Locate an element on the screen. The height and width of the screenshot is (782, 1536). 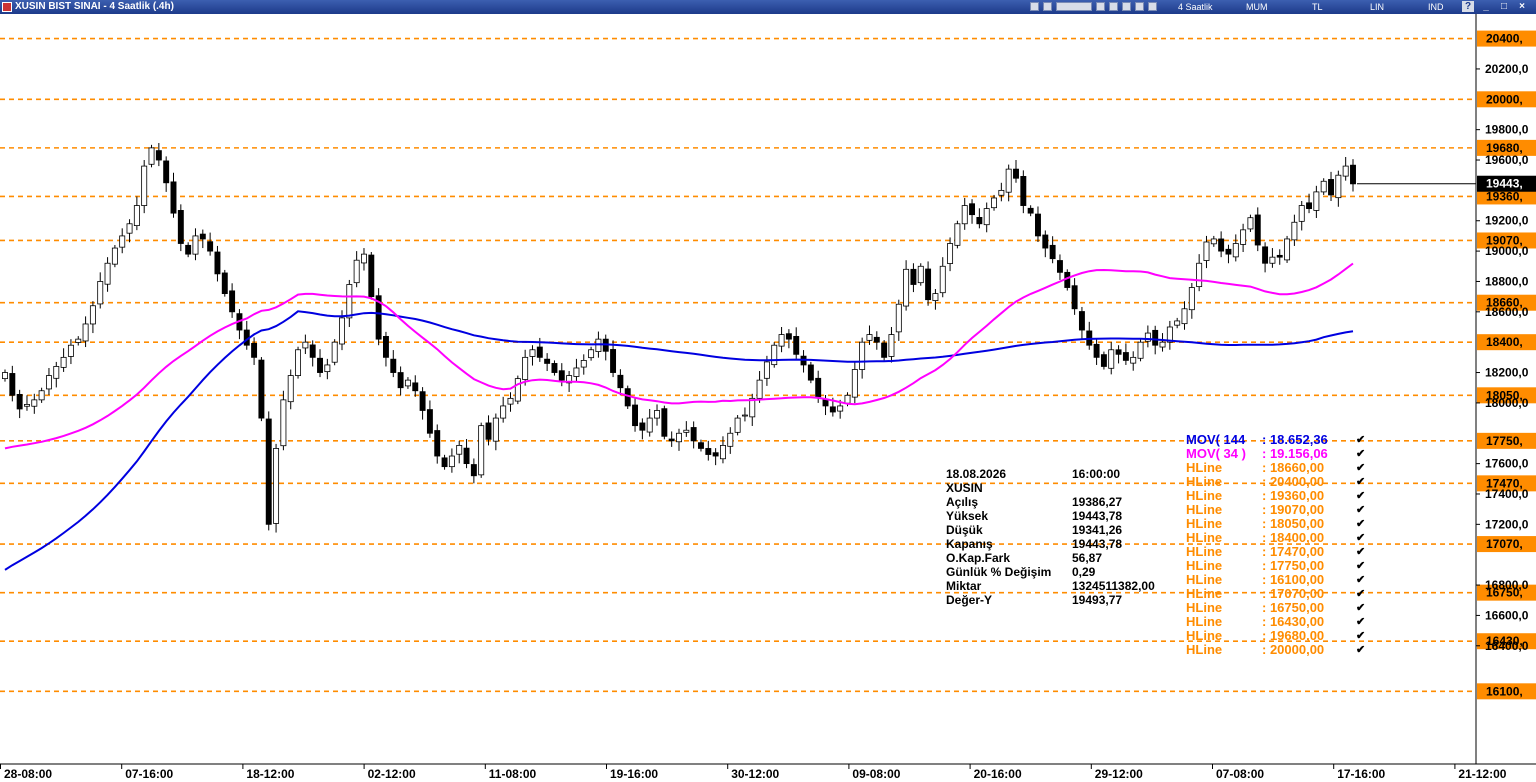
toolbar-icon-pencil is located at coordinates (1126, 6).